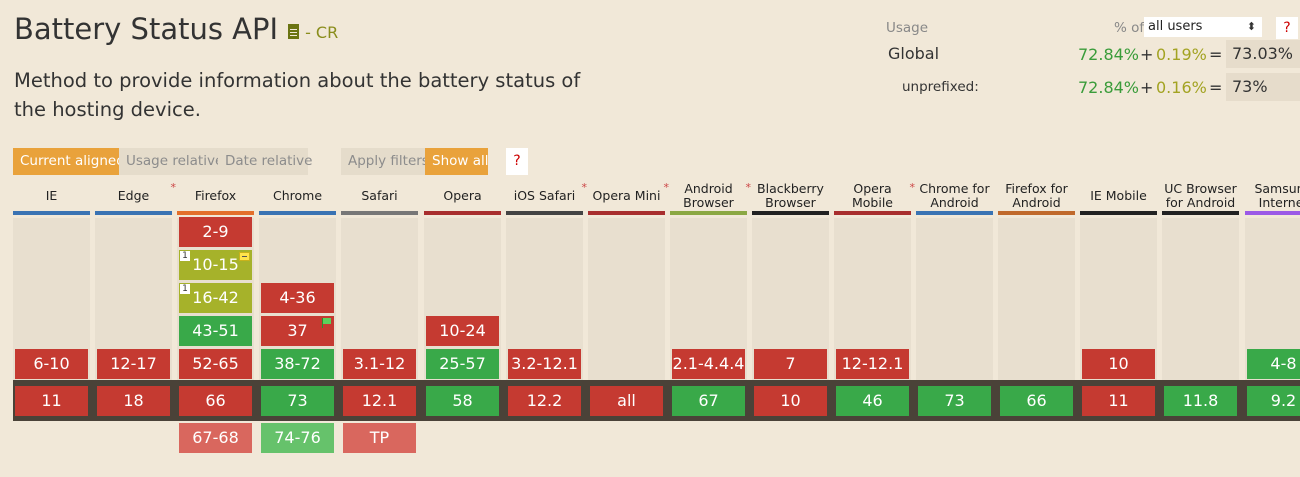 This screenshot has width=1300, height=477. I want to click on spec-status: - CR, so click(321, 32).